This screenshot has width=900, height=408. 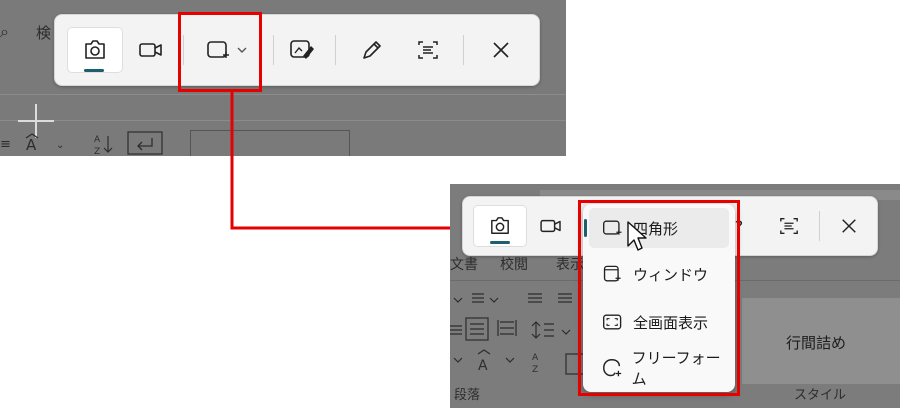 I want to click on group-label-paragraph: 段落, so click(x=467, y=395).